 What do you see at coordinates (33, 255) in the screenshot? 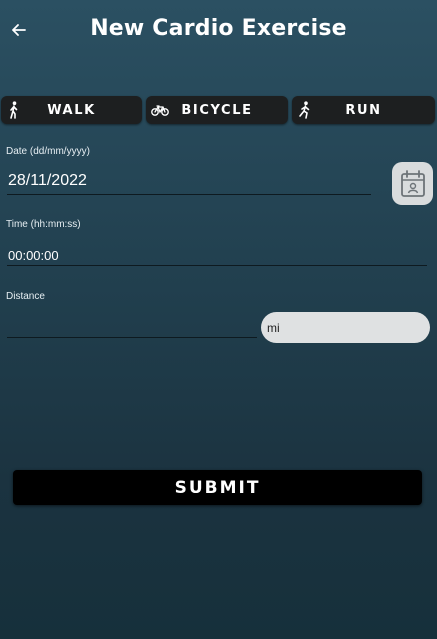
I see `time-input: 00:00:00` at bounding box center [33, 255].